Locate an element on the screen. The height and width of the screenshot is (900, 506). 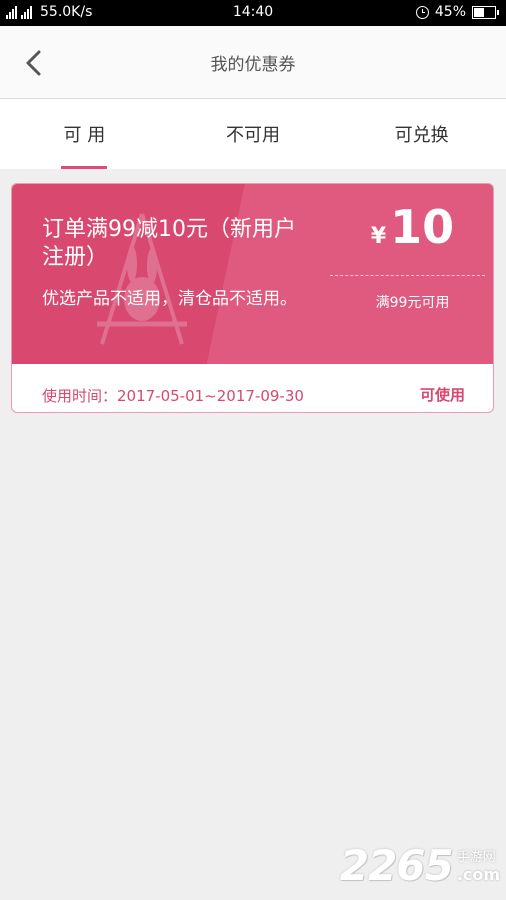
alarm-icon is located at coordinates (422, 12).